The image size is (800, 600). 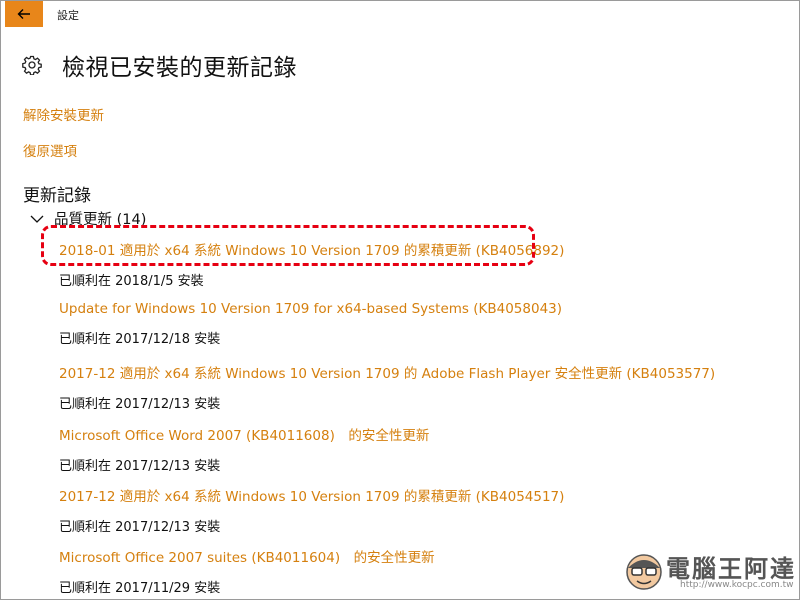 What do you see at coordinates (63, 114) in the screenshot?
I see `uninstall-updates-link: 解除安裝更新` at bounding box center [63, 114].